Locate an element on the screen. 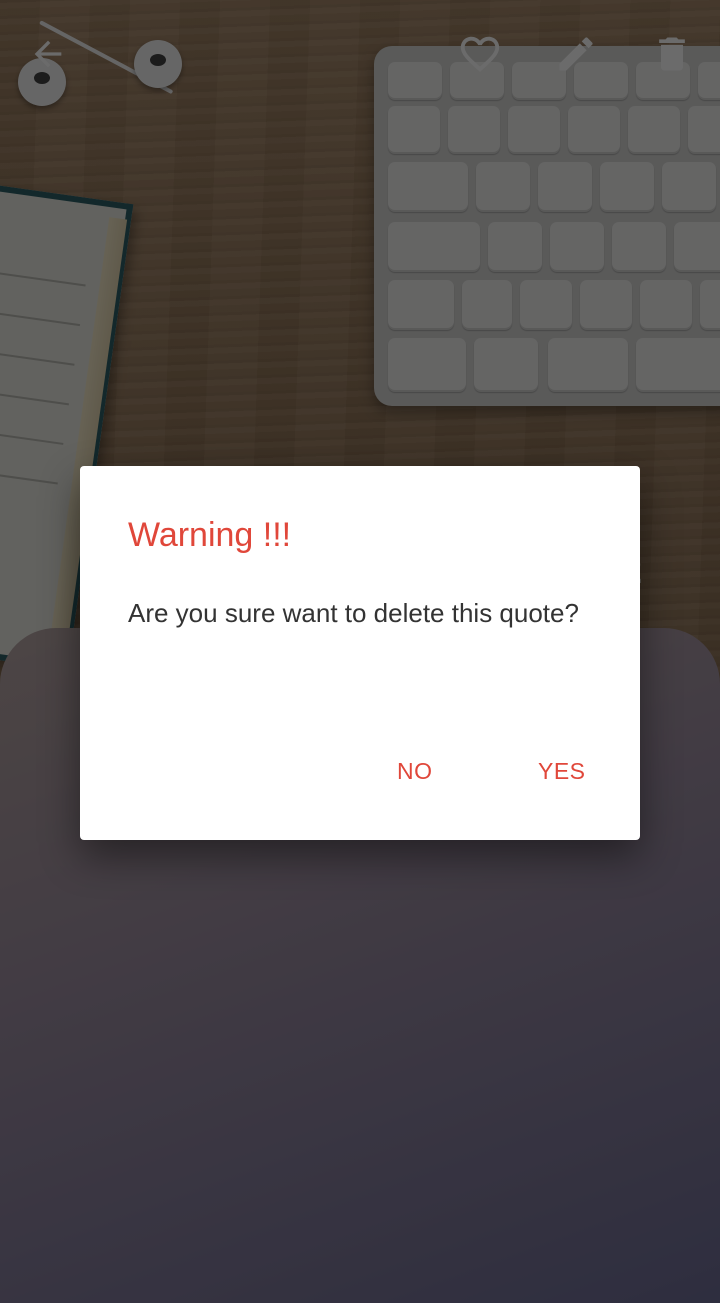 The width and height of the screenshot is (720, 1303). dialog-title: Warning !!! is located at coordinates (210, 535).